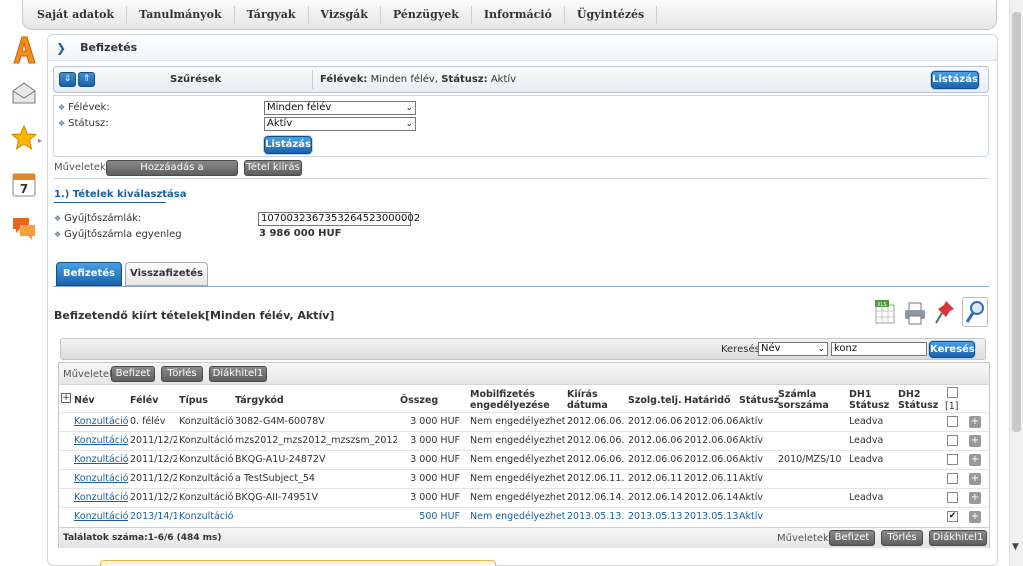 The image size is (1023, 566). Describe the element at coordinates (587, 400) in the screenshot. I see `col-header-kiiras: Kiírás dátuma` at that location.